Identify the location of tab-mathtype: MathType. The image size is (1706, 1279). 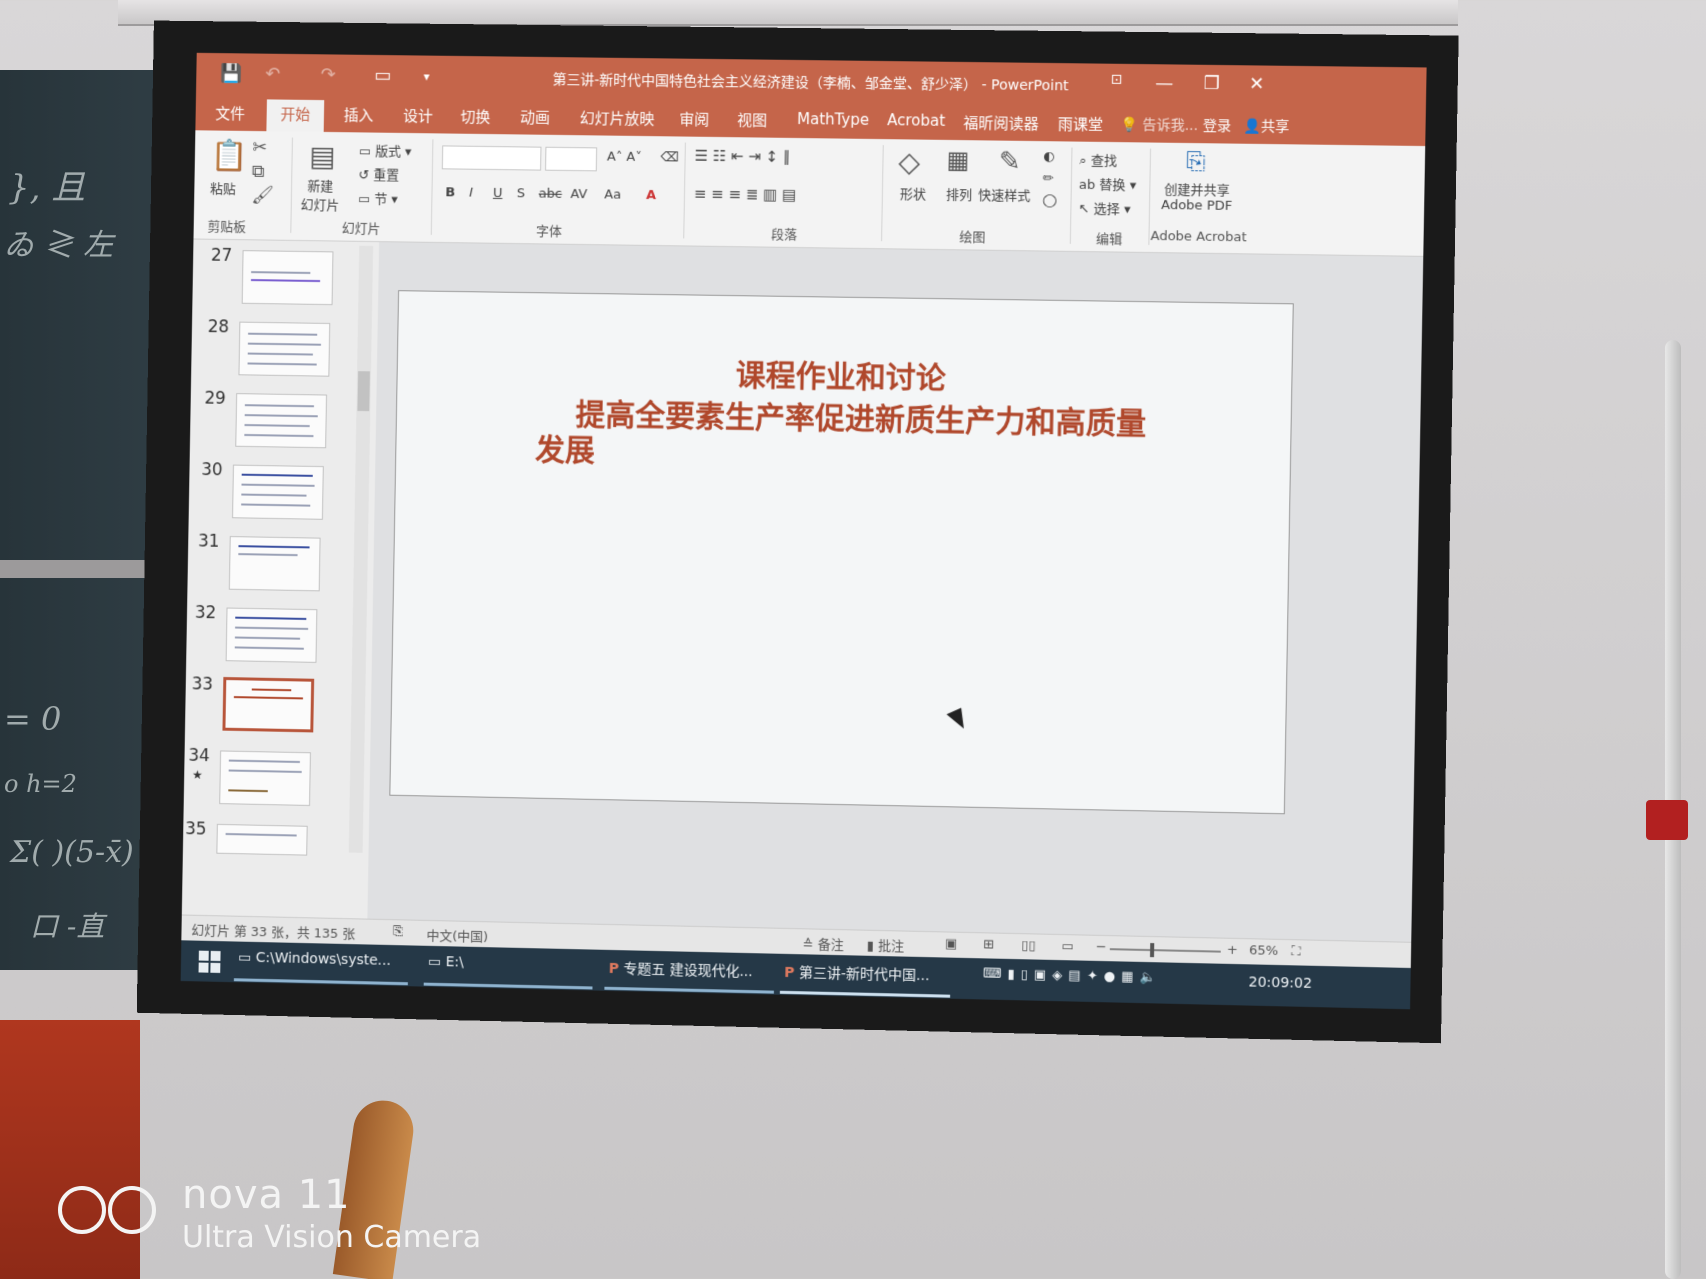
(833, 119).